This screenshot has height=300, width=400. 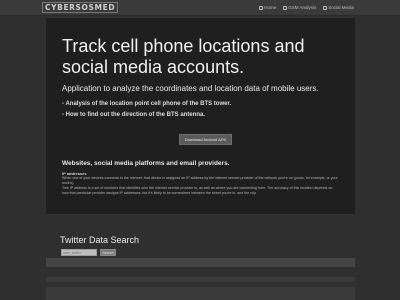 I want to click on twitter-username-input, so click(x=79, y=252).